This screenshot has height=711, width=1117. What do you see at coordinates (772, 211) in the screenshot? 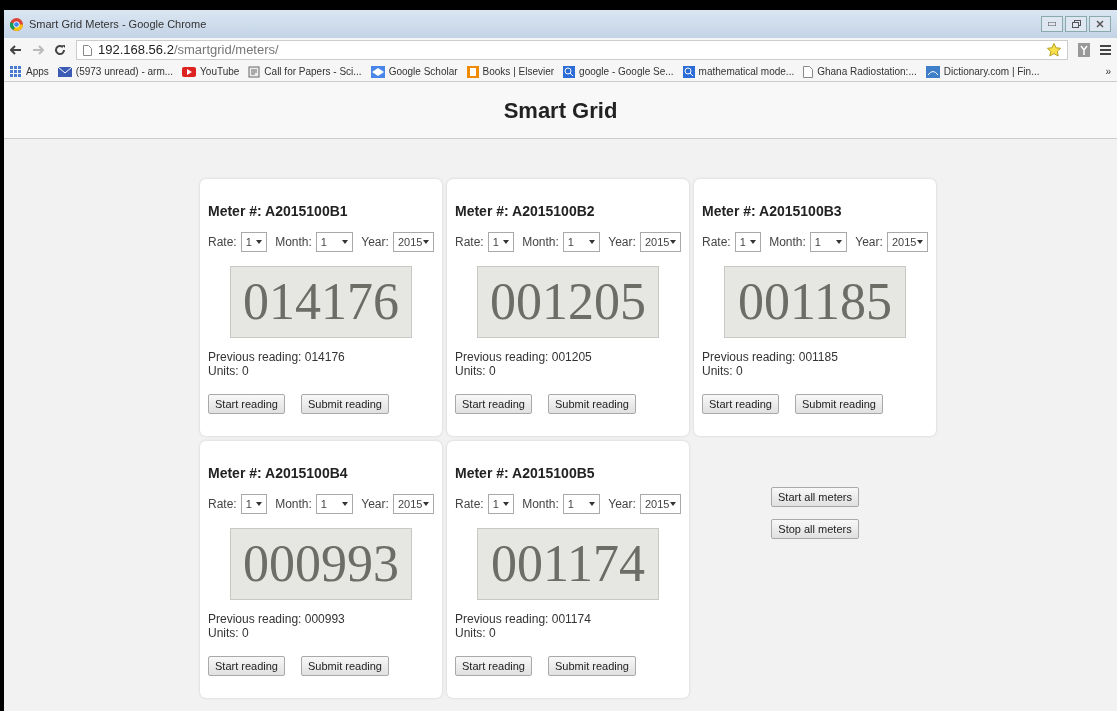
I see `meter-title: Meter #: A2015100B3` at bounding box center [772, 211].